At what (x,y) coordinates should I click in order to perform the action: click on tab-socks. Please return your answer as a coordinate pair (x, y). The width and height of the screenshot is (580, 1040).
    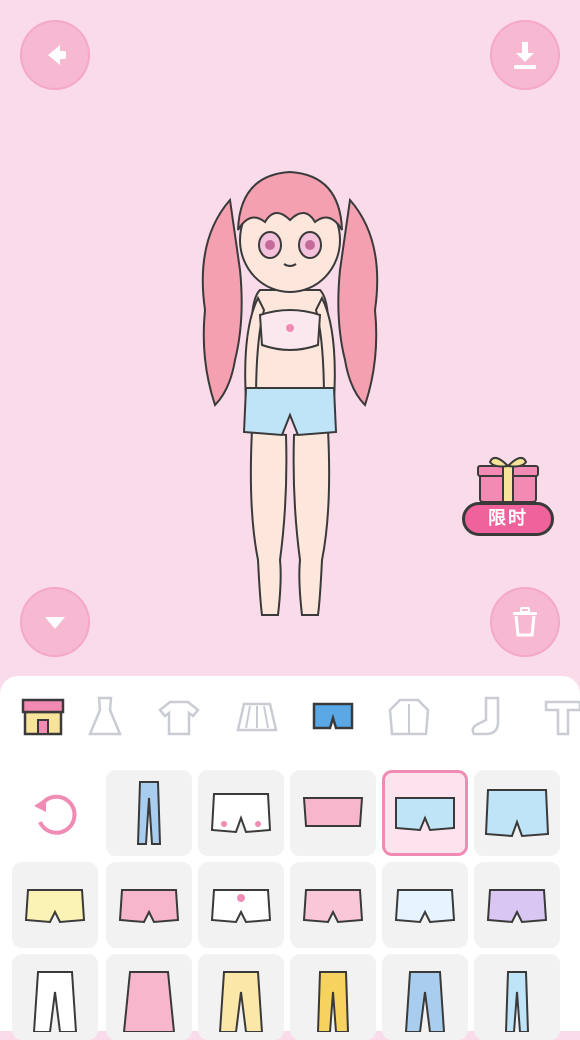
    Looking at the image, I should click on (487, 717).